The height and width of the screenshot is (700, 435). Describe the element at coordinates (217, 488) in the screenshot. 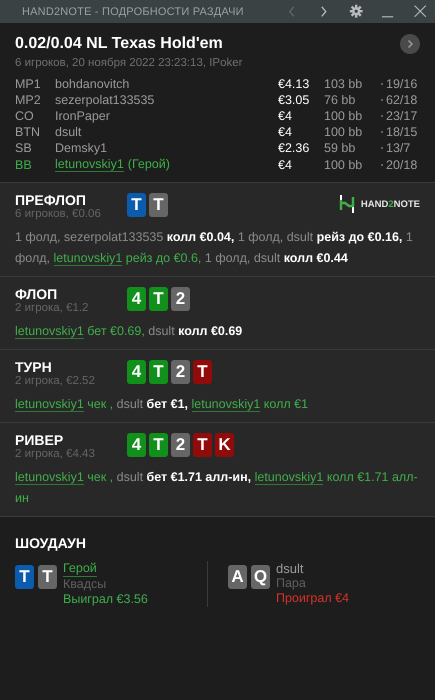

I see `action-text: letunovskiy1 чек , dsult бет €1.71 алл-ин, letunovskiy1 колл €1.71 алл-ин` at that location.